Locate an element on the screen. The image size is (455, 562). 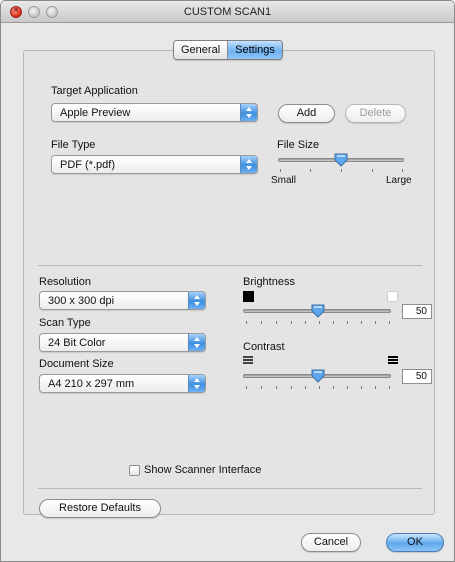
resolution-label: Resolution is located at coordinates (65, 282).